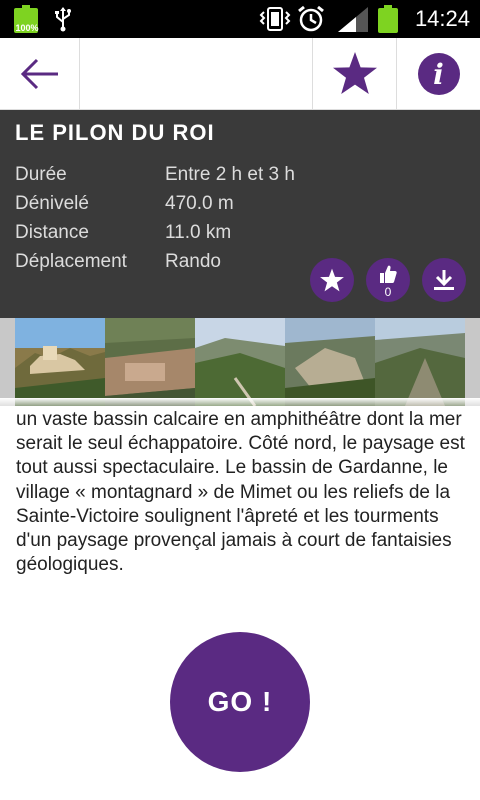  What do you see at coordinates (155, 175) in the screenshot?
I see `detail-row-duration: Durée Entre 2 h et 3 h` at bounding box center [155, 175].